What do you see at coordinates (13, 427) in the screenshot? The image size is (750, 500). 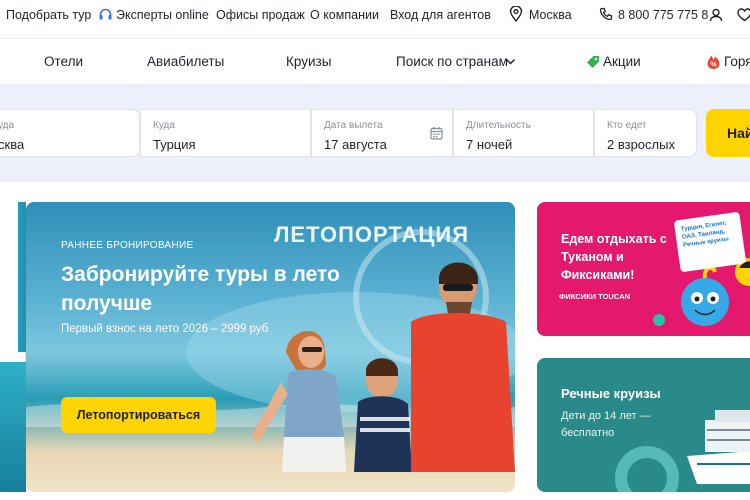 I see `previous-banner-sea` at bounding box center [13, 427].